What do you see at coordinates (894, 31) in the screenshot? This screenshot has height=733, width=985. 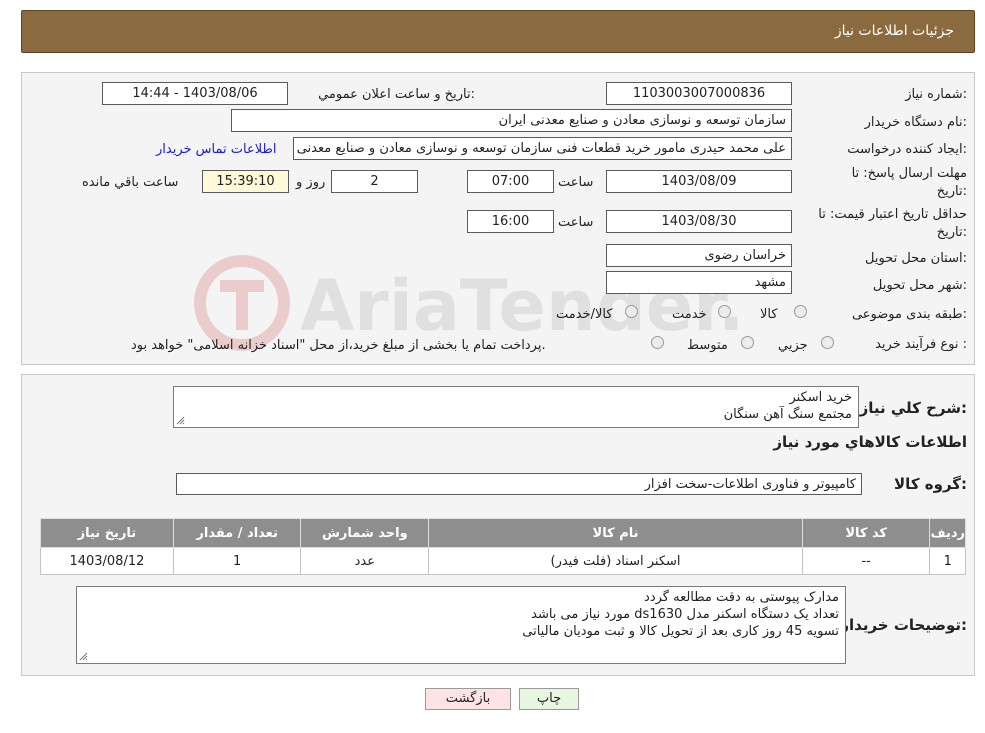 I see `page-title: جزئيات اطلاعات نياز` at bounding box center [894, 31].